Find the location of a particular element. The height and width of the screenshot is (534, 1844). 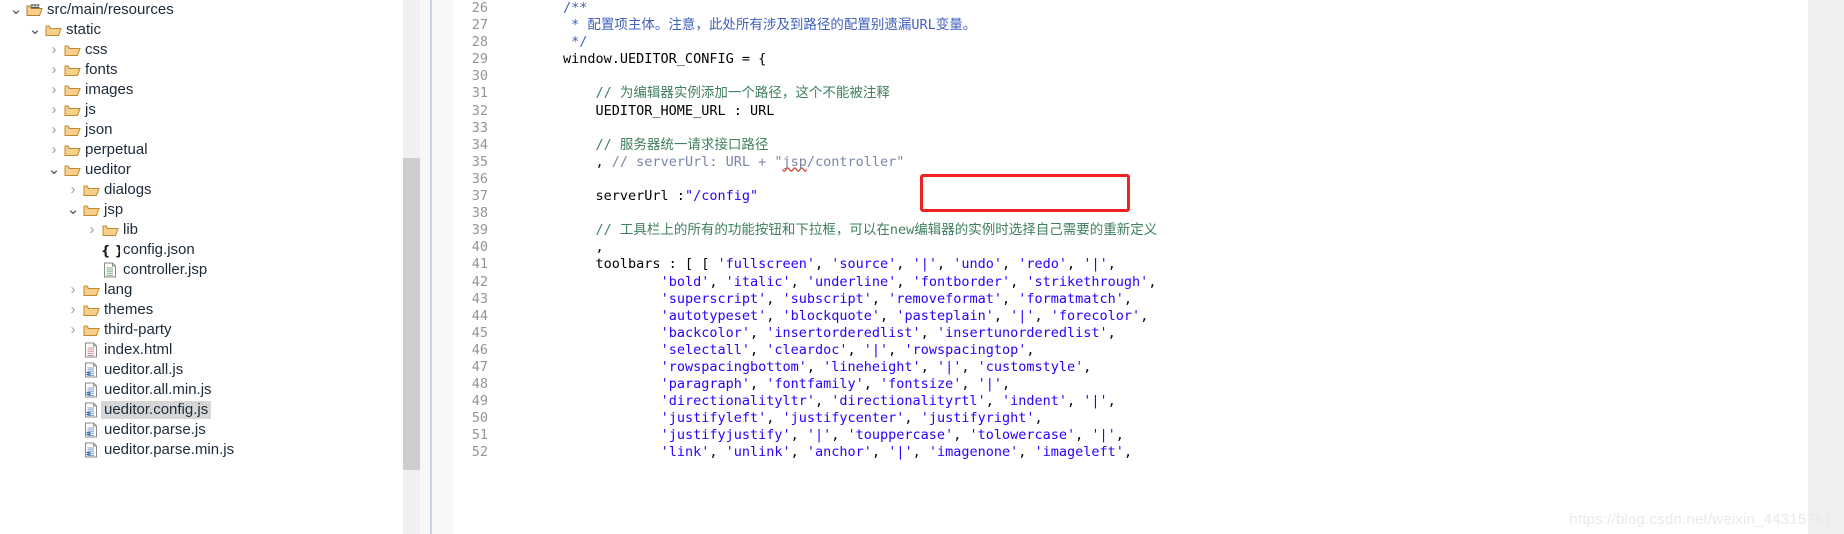

editor-overview-ruler is located at coordinates (1826, 267).